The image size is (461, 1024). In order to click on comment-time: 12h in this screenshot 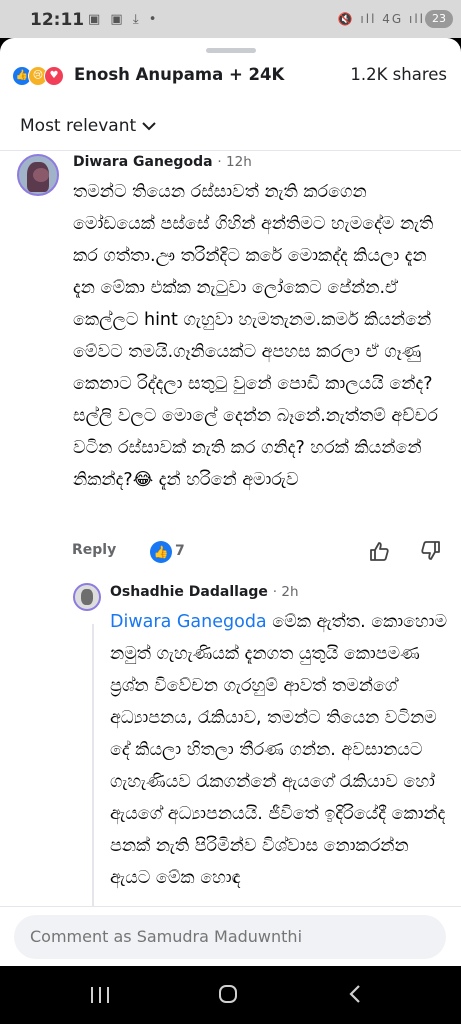, I will do `click(239, 162)`.